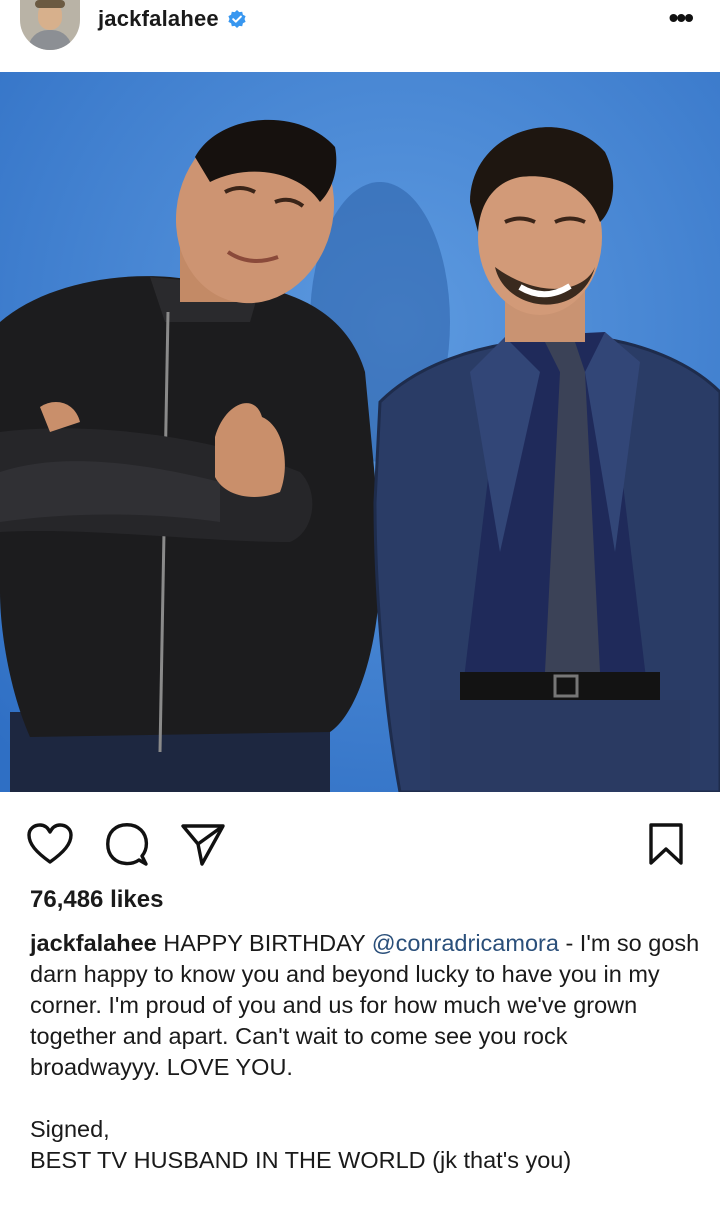 This screenshot has height=1218, width=720. Describe the element at coordinates (465, 943) in the screenshot. I see `caption-mention: @conradricamora` at that location.